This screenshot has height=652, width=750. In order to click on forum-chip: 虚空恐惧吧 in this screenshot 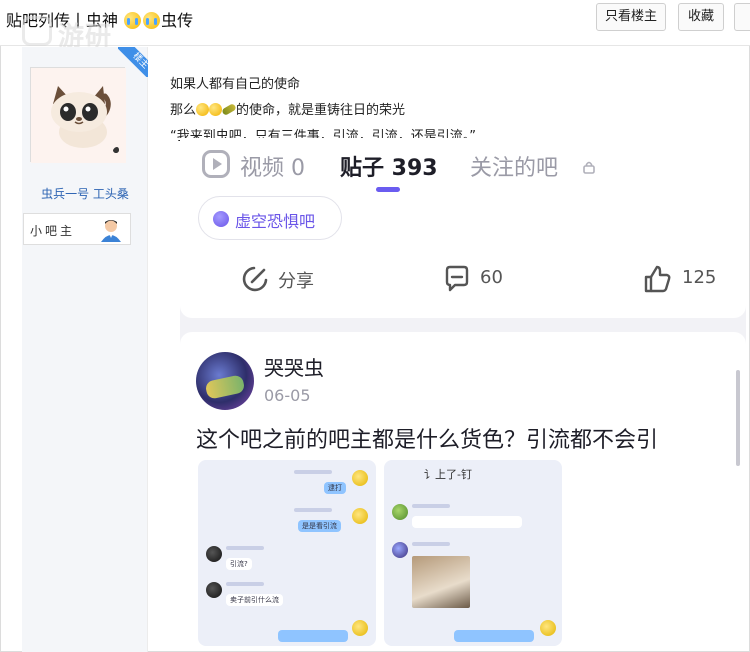, I will do `click(270, 218)`.